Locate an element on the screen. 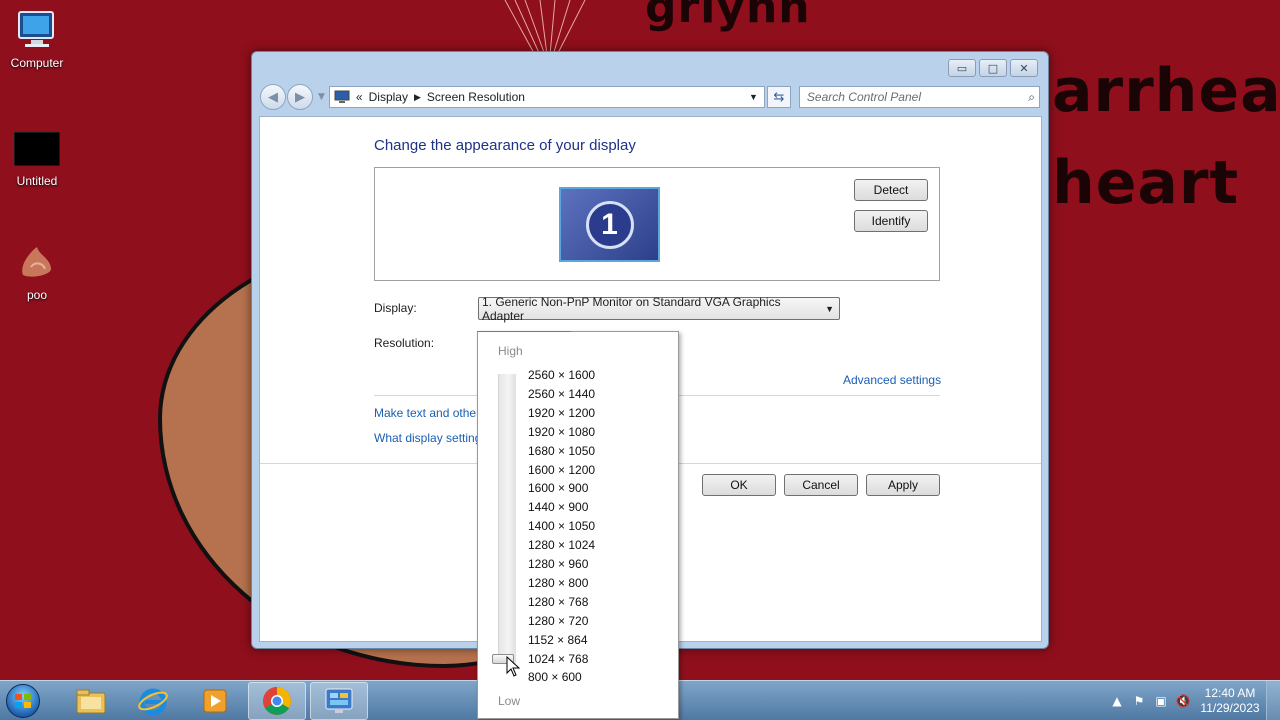 This screenshot has width=1280, height=720. file-icon is located at coordinates (37, 148).